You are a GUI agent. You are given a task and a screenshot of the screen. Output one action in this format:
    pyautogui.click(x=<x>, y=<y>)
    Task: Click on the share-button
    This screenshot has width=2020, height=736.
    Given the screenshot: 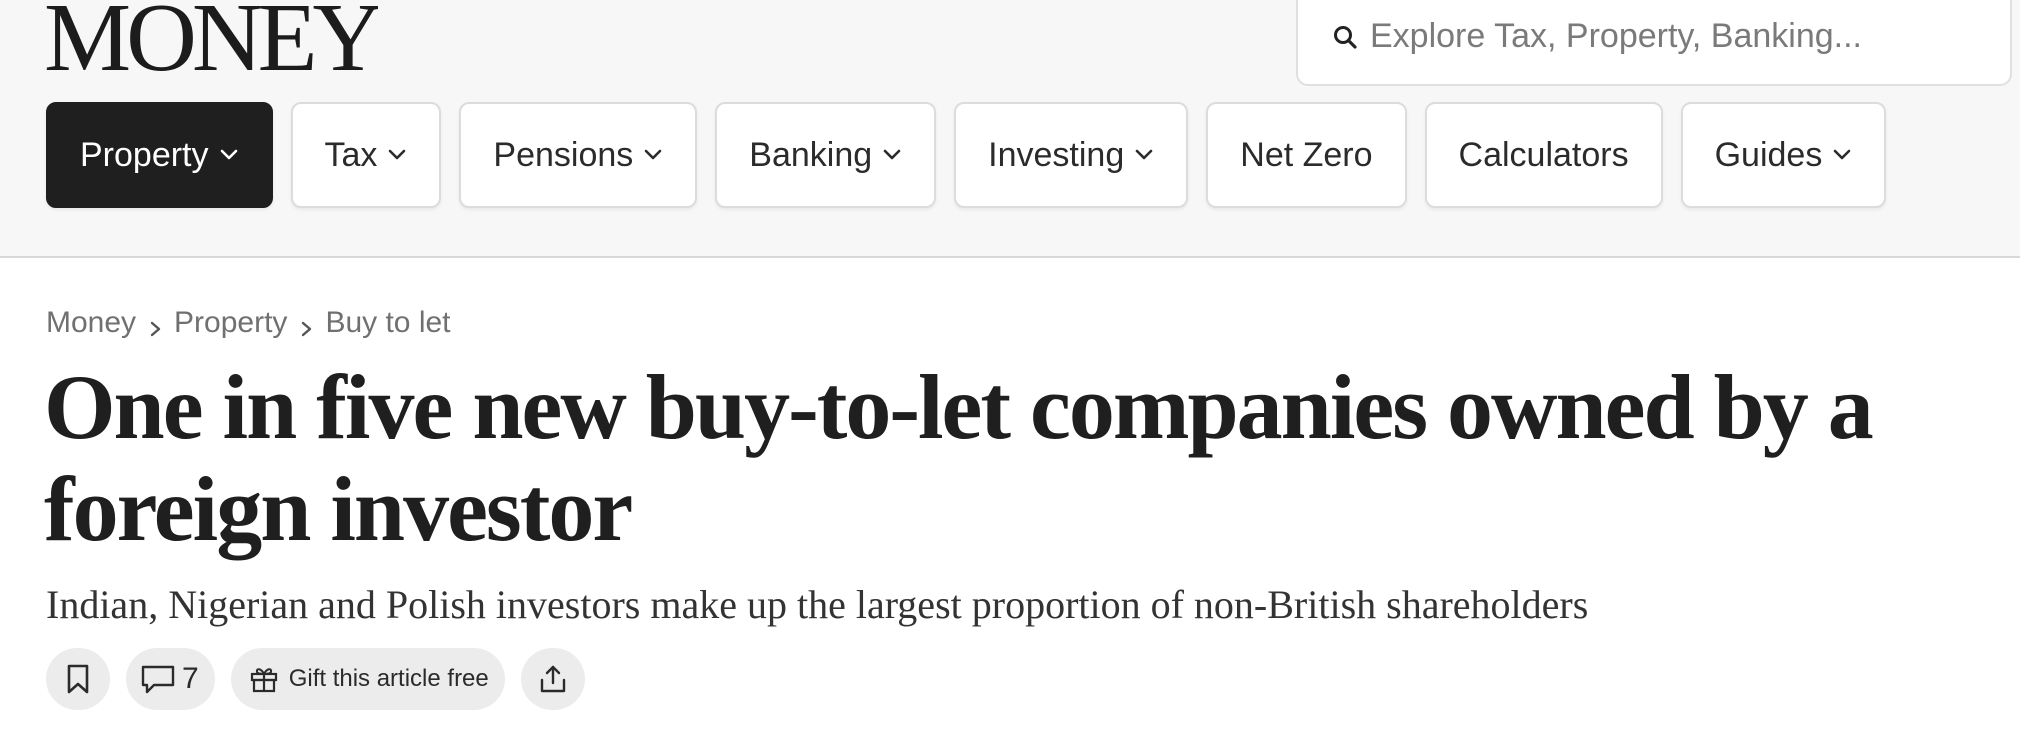 What is the action you would take?
    pyautogui.click(x=552, y=679)
    